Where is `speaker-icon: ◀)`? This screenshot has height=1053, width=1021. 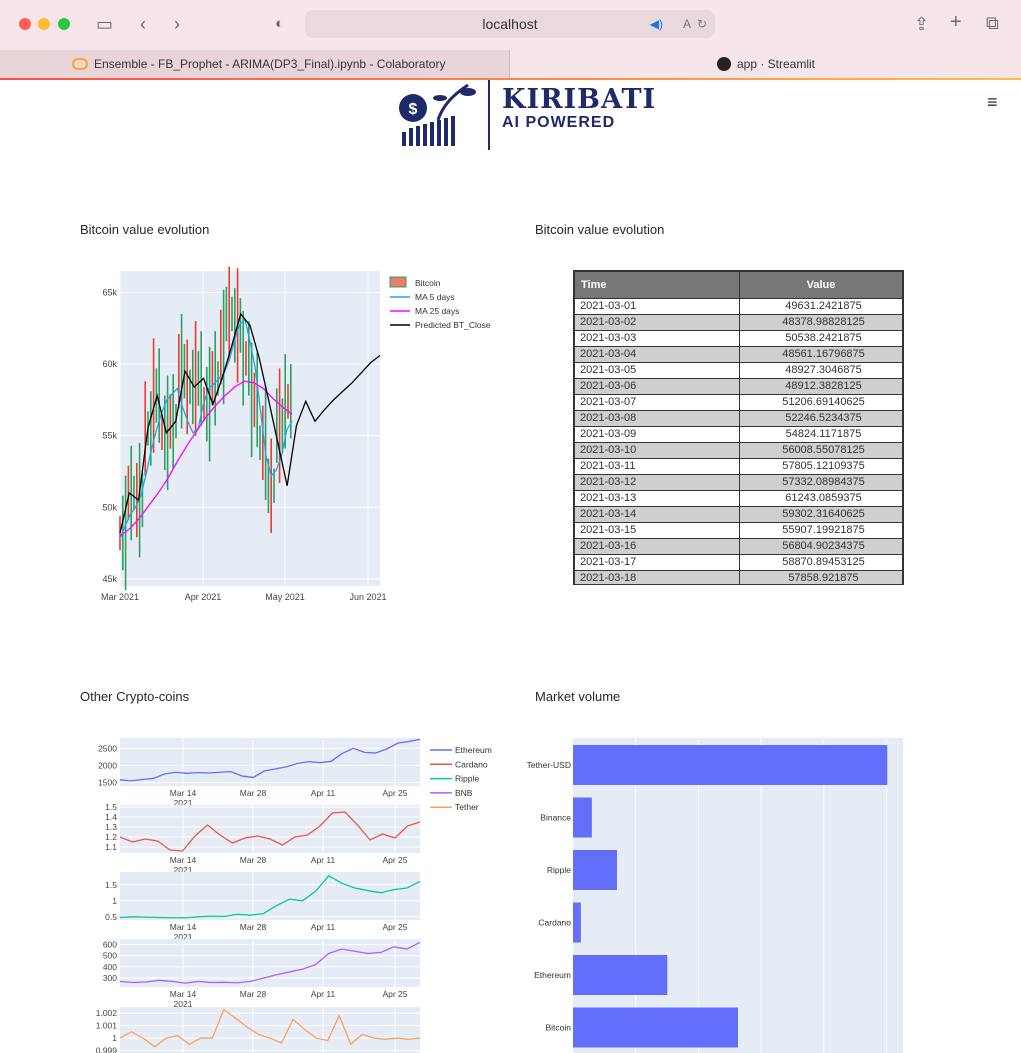
speaker-icon: ◀) is located at coordinates (656, 24).